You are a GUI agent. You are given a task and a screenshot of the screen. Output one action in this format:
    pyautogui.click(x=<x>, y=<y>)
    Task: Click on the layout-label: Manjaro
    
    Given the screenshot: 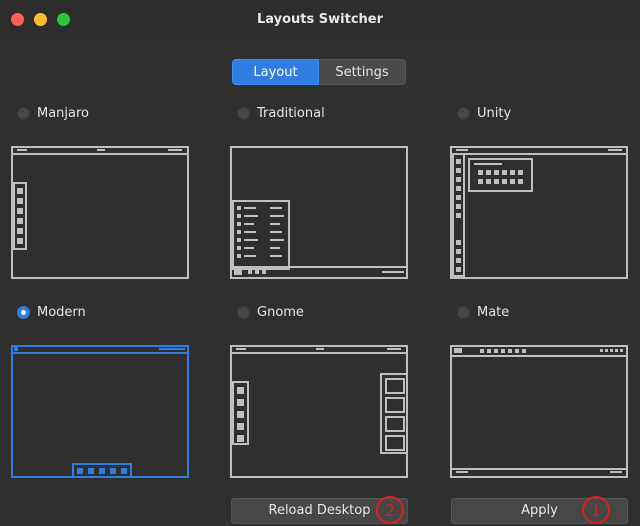 What is the action you would take?
    pyautogui.click(x=63, y=113)
    